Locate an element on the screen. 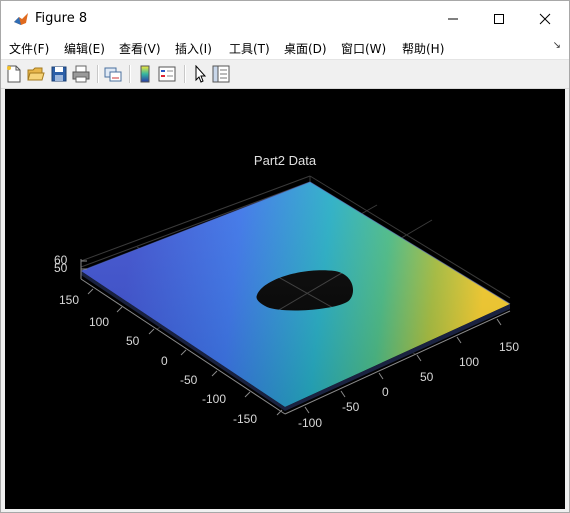 Image resolution: width=570 pixels, height=513 pixels. minimize-button is located at coordinates (453, 19).